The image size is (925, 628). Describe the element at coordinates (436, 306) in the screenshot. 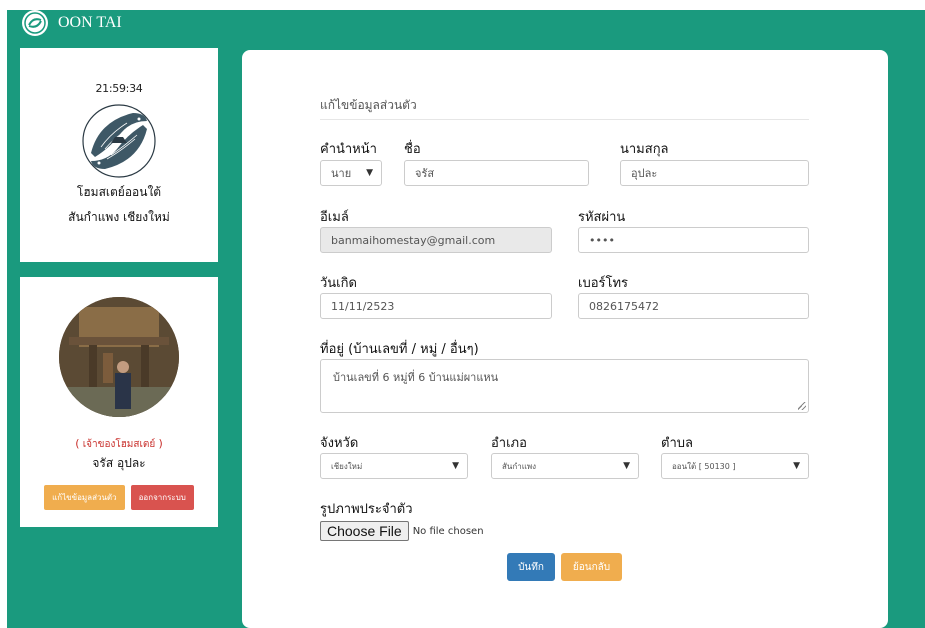

I see `birthday-input: 11/11/2523` at that location.